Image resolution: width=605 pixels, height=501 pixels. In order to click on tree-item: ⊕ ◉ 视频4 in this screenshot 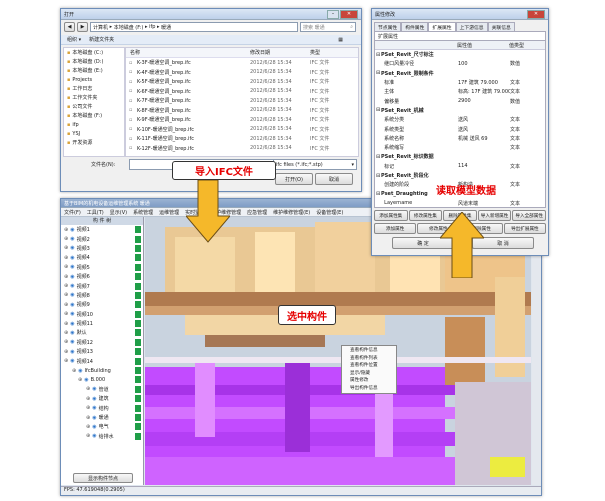, I will do `click(102, 257)`.